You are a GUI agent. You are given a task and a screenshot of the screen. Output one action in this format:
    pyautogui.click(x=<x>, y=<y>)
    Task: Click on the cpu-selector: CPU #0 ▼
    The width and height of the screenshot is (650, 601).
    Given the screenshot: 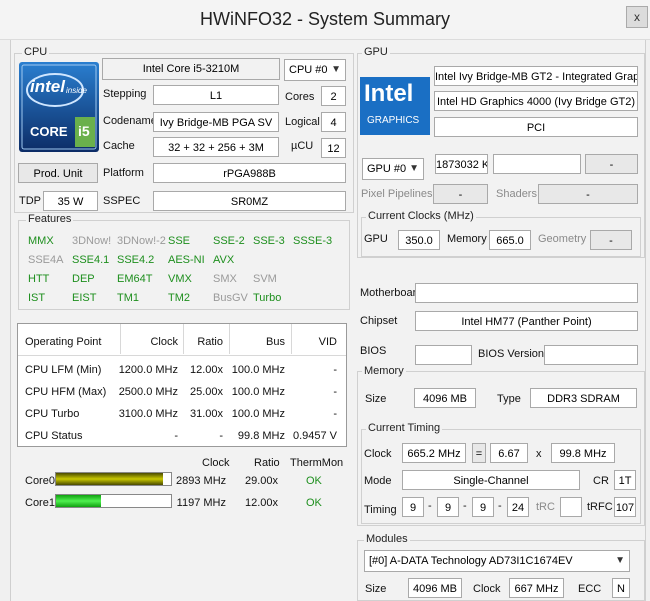 What is the action you would take?
    pyautogui.click(x=315, y=70)
    